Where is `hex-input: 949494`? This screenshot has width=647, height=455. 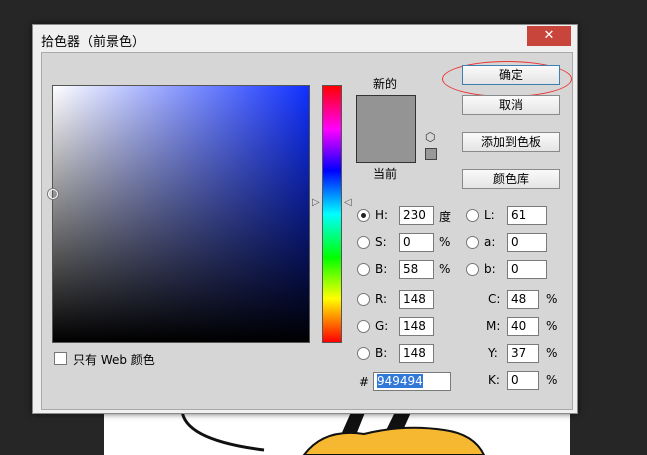
hex-input: 949494 is located at coordinates (412, 381).